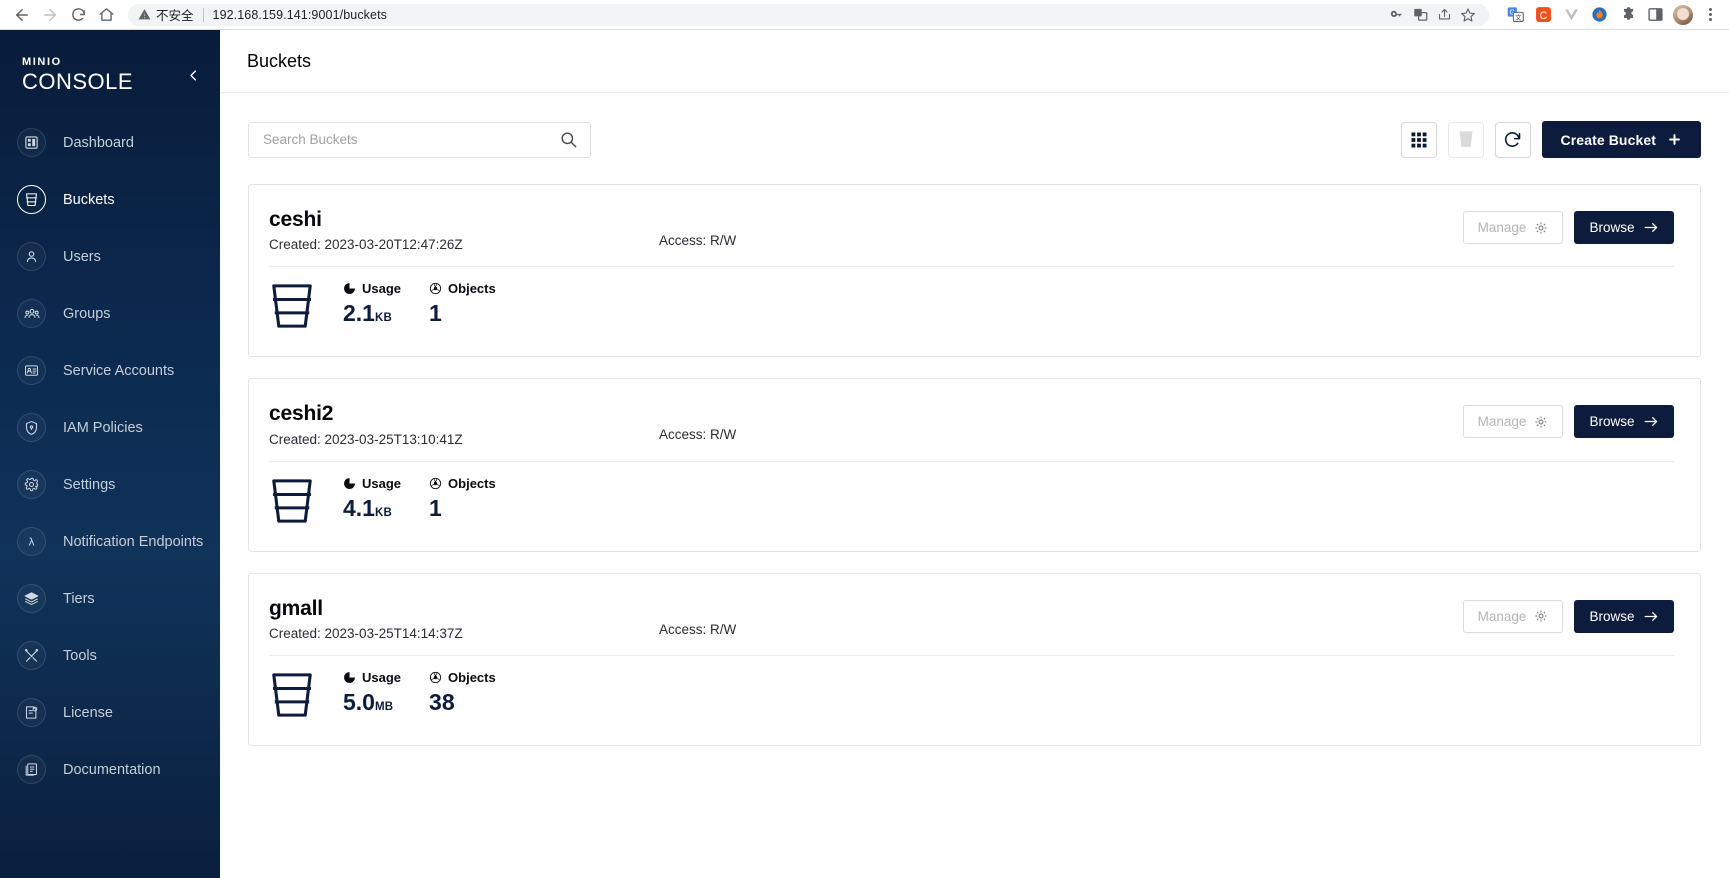 This screenshot has width=1729, height=878. I want to click on home-icon, so click(106, 14).